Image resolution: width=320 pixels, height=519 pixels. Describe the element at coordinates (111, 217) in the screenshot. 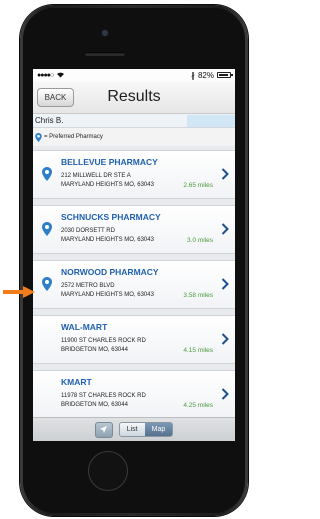

I see `pharmacy-name: SCHNUCKS PHARMACY` at that location.